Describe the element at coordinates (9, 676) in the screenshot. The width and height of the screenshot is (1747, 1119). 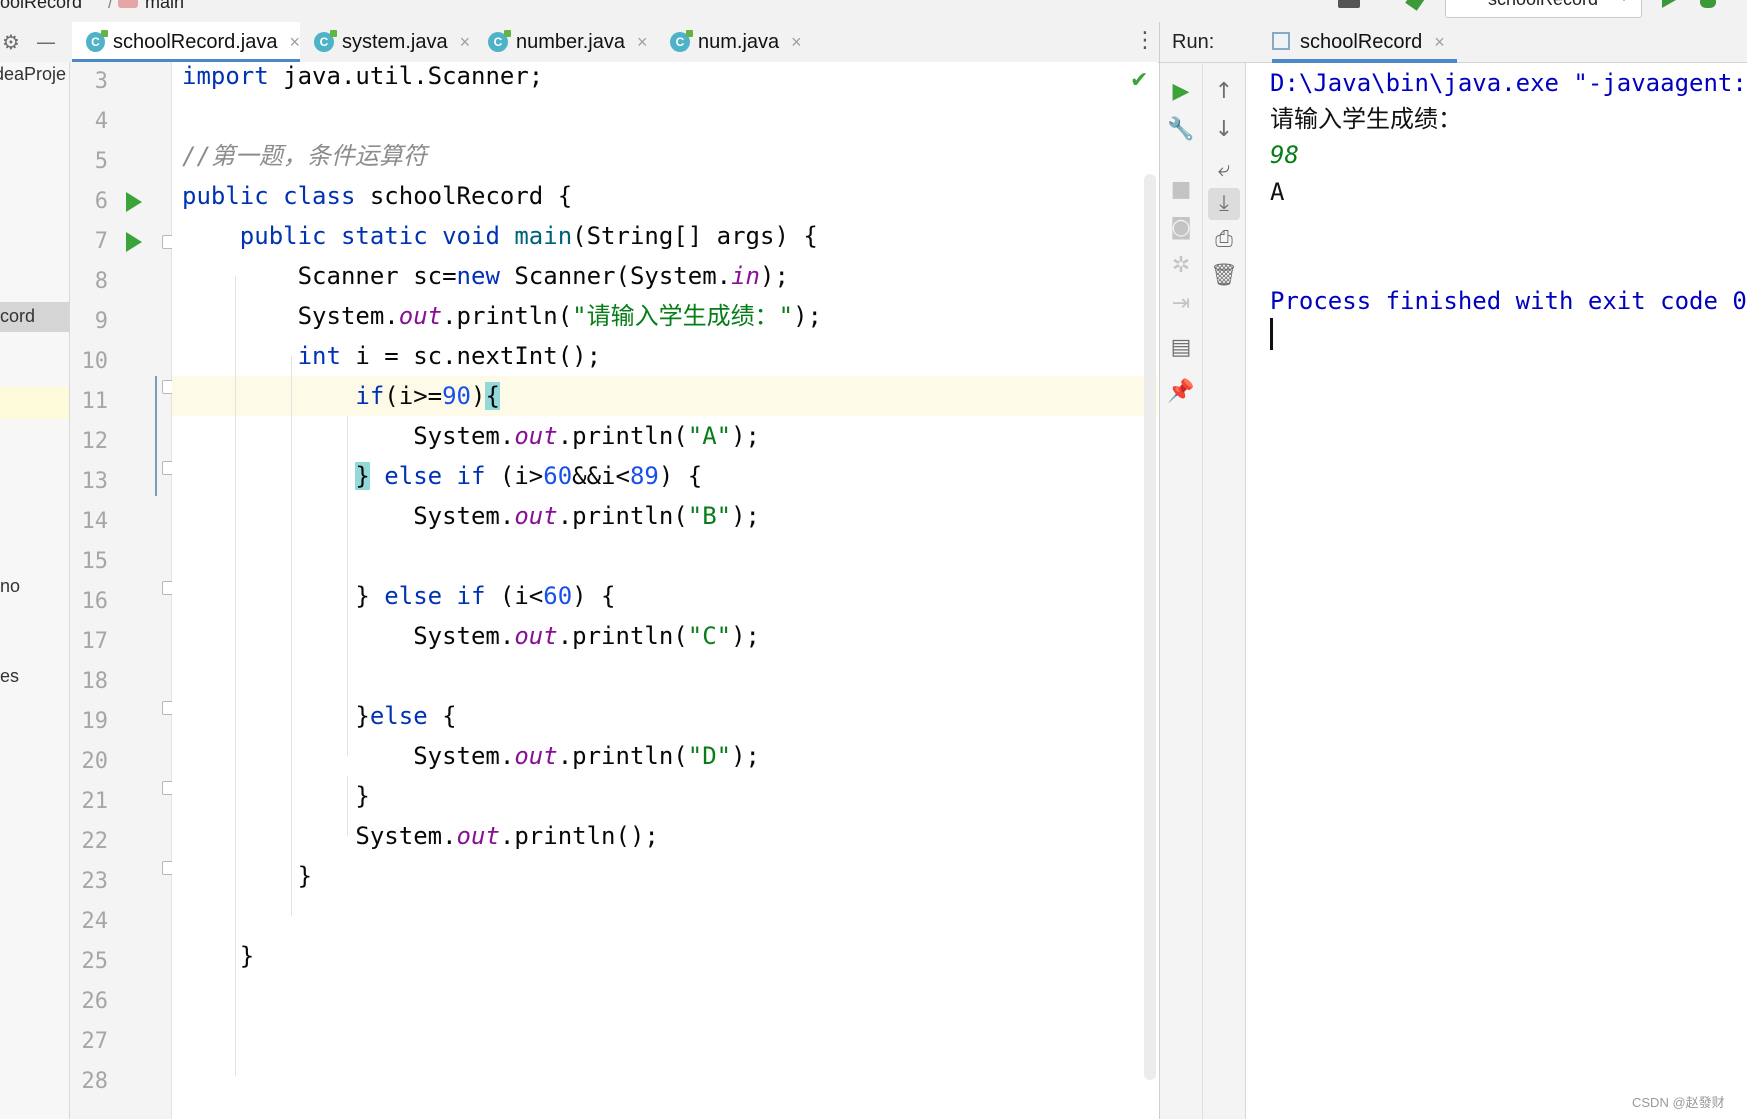
I see `tree-item: es` at that location.